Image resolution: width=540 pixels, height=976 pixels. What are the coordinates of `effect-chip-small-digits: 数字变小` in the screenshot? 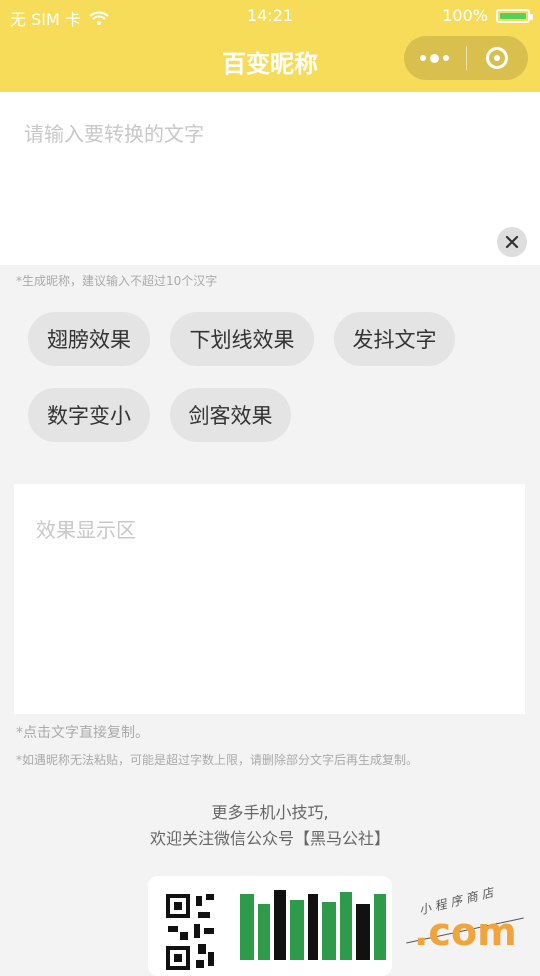 It's located at (89, 415).